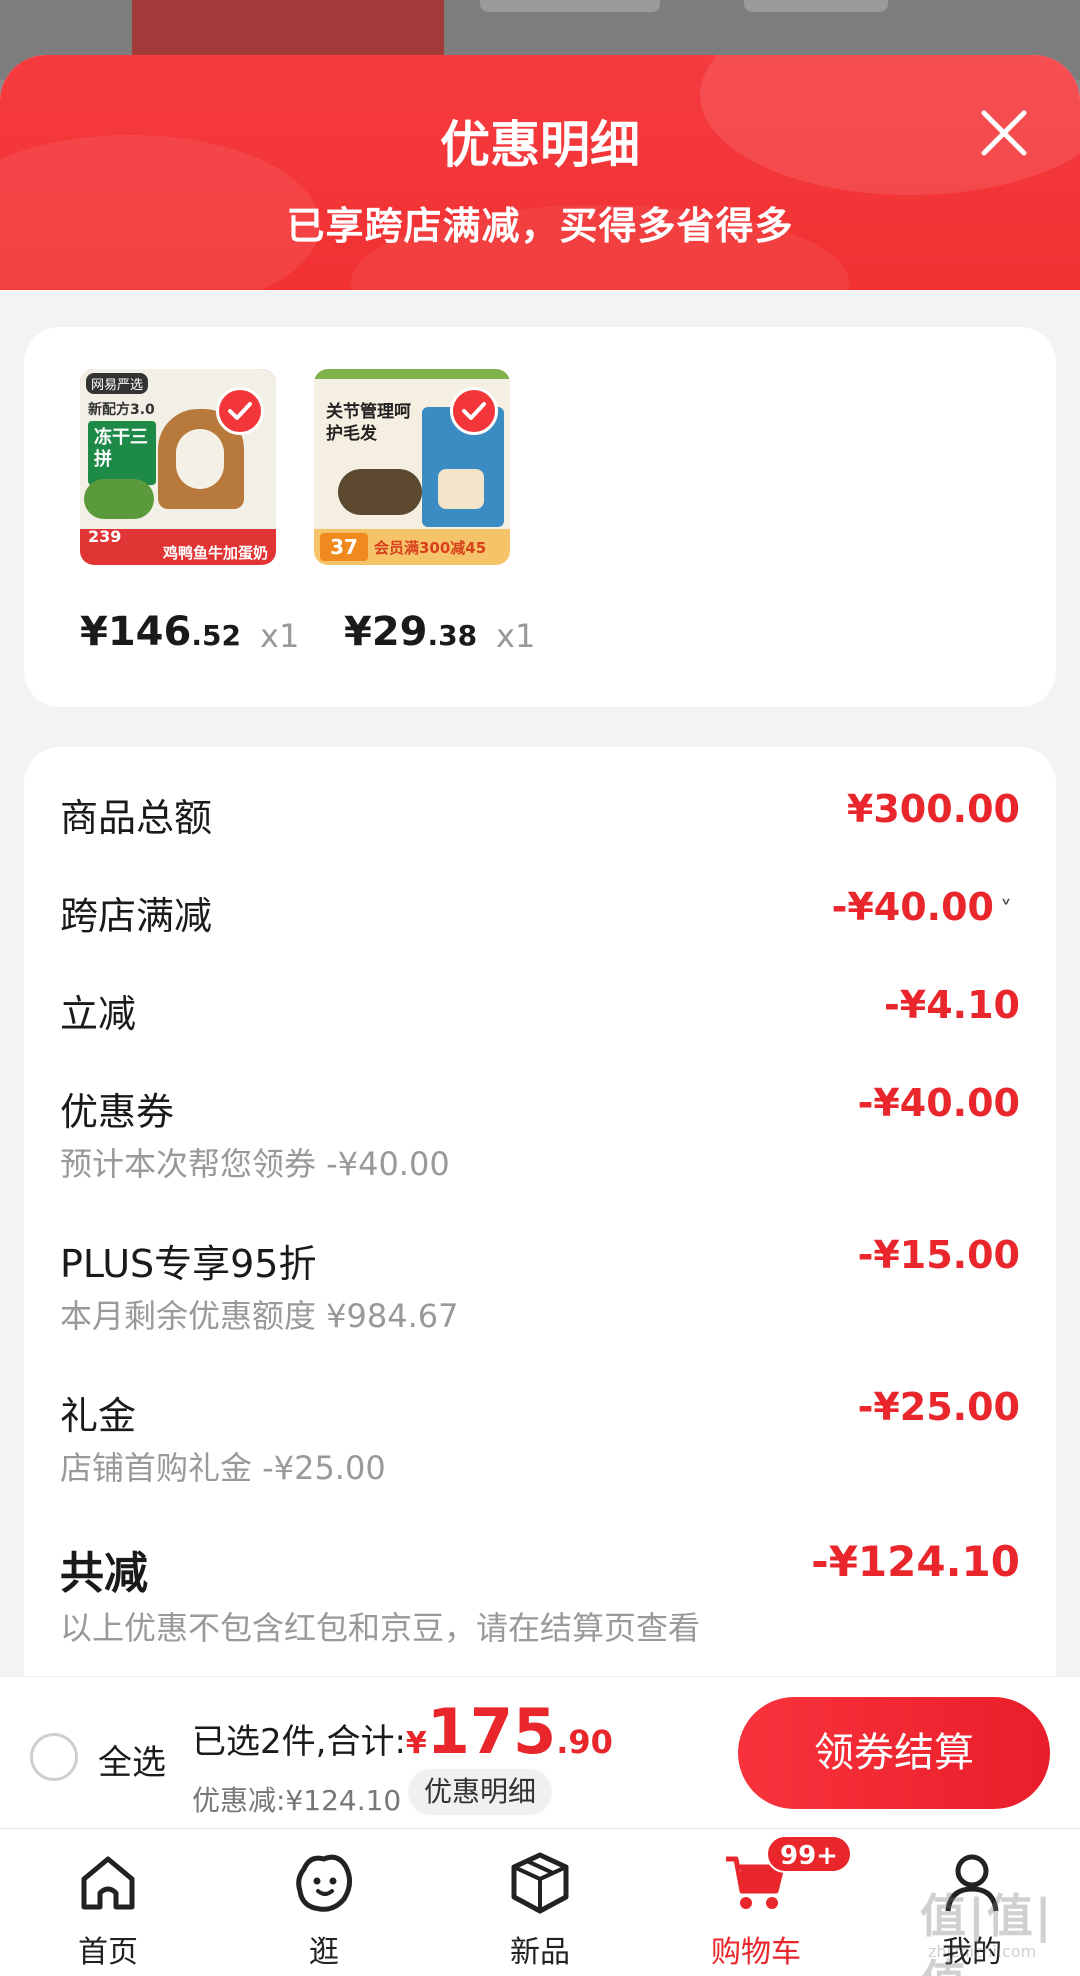 Image resolution: width=1080 pixels, height=1976 pixels. Describe the element at coordinates (223, 1468) in the screenshot. I see `row-subtext: 店铺首购礼金 -¥25.00` at that location.